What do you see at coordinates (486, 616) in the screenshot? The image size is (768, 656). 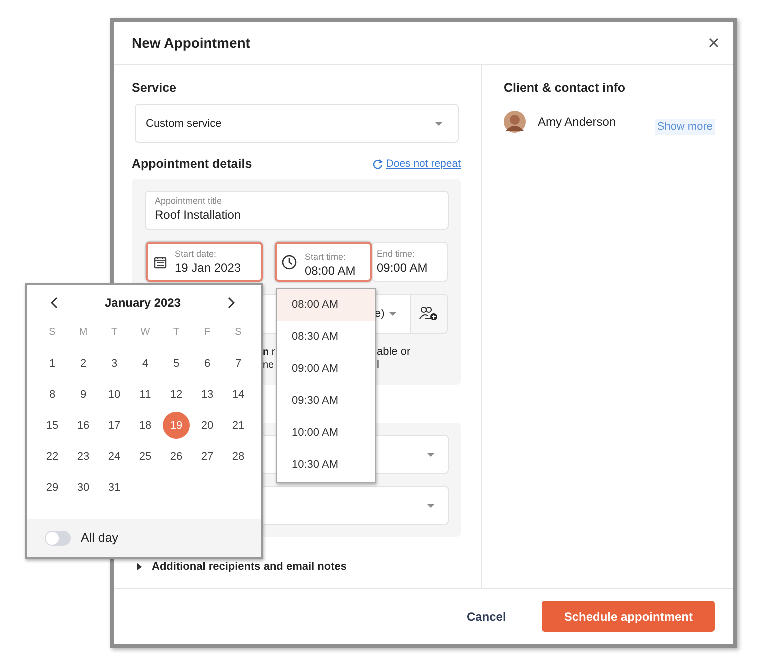 I see `cancel-button: Cancel` at bounding box center [486, 616].